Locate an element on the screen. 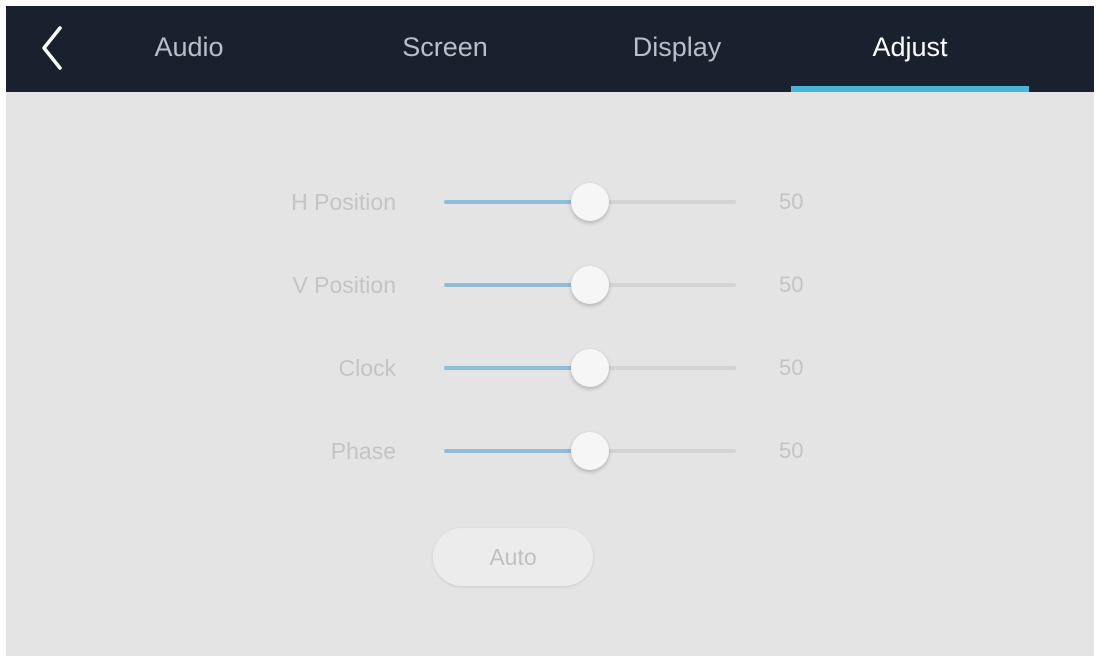  v-position-row: V Position 50 is located at coordinates (550, 285).